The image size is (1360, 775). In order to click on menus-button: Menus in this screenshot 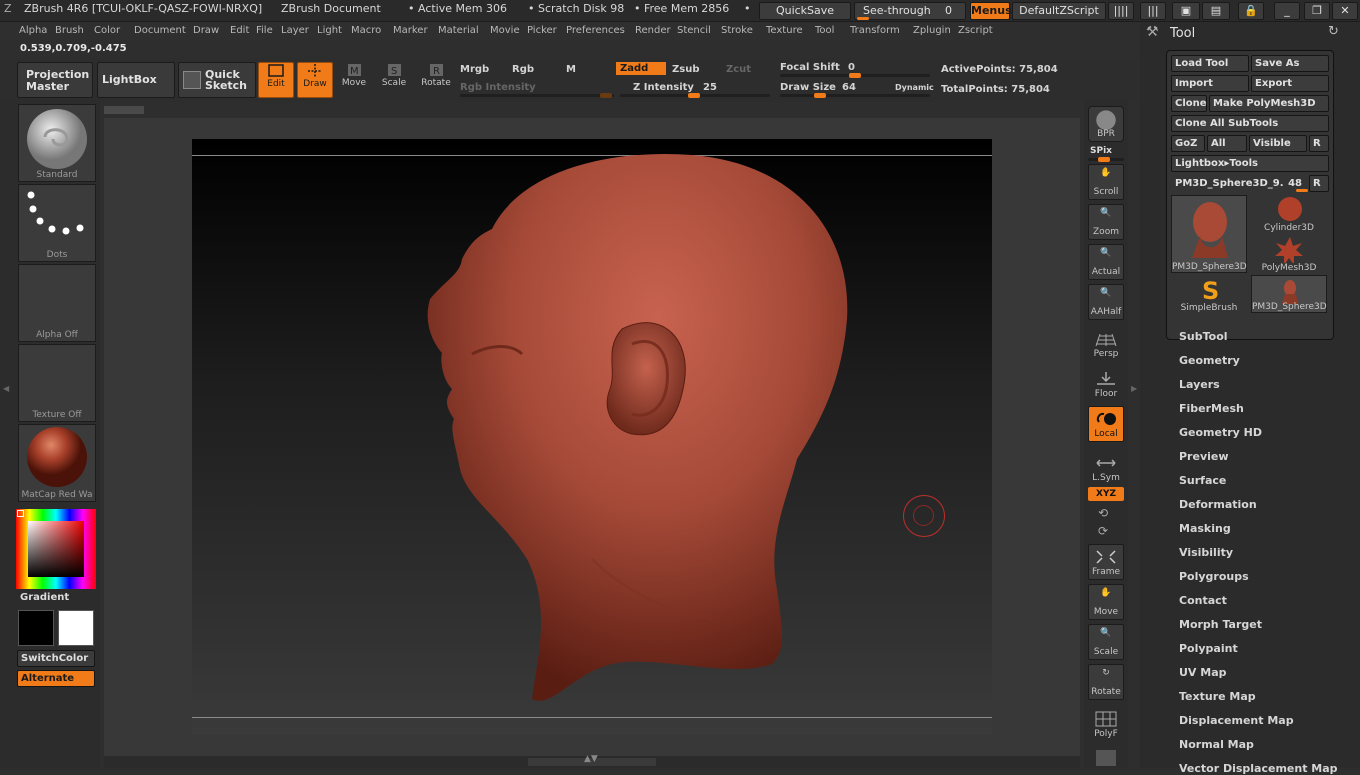, I will do `click(991, 11)`.